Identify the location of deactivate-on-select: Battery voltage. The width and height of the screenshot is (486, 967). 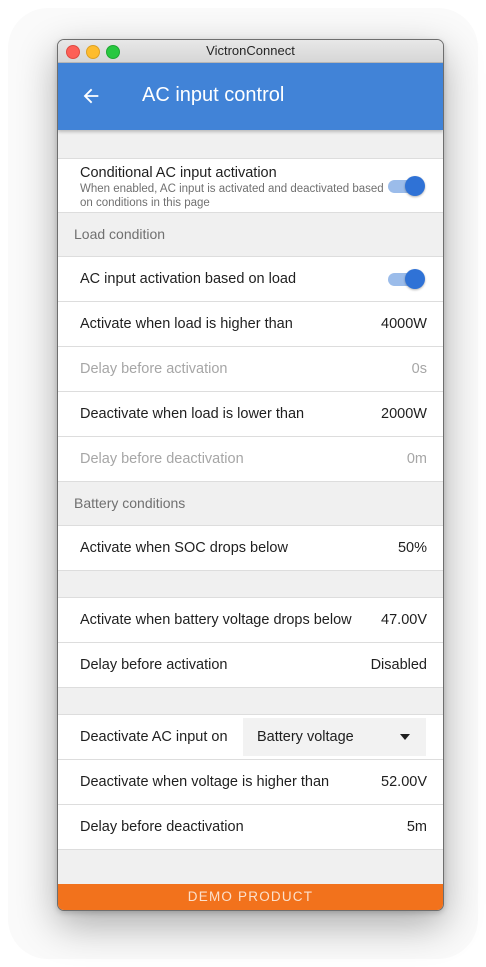
(334, 737).